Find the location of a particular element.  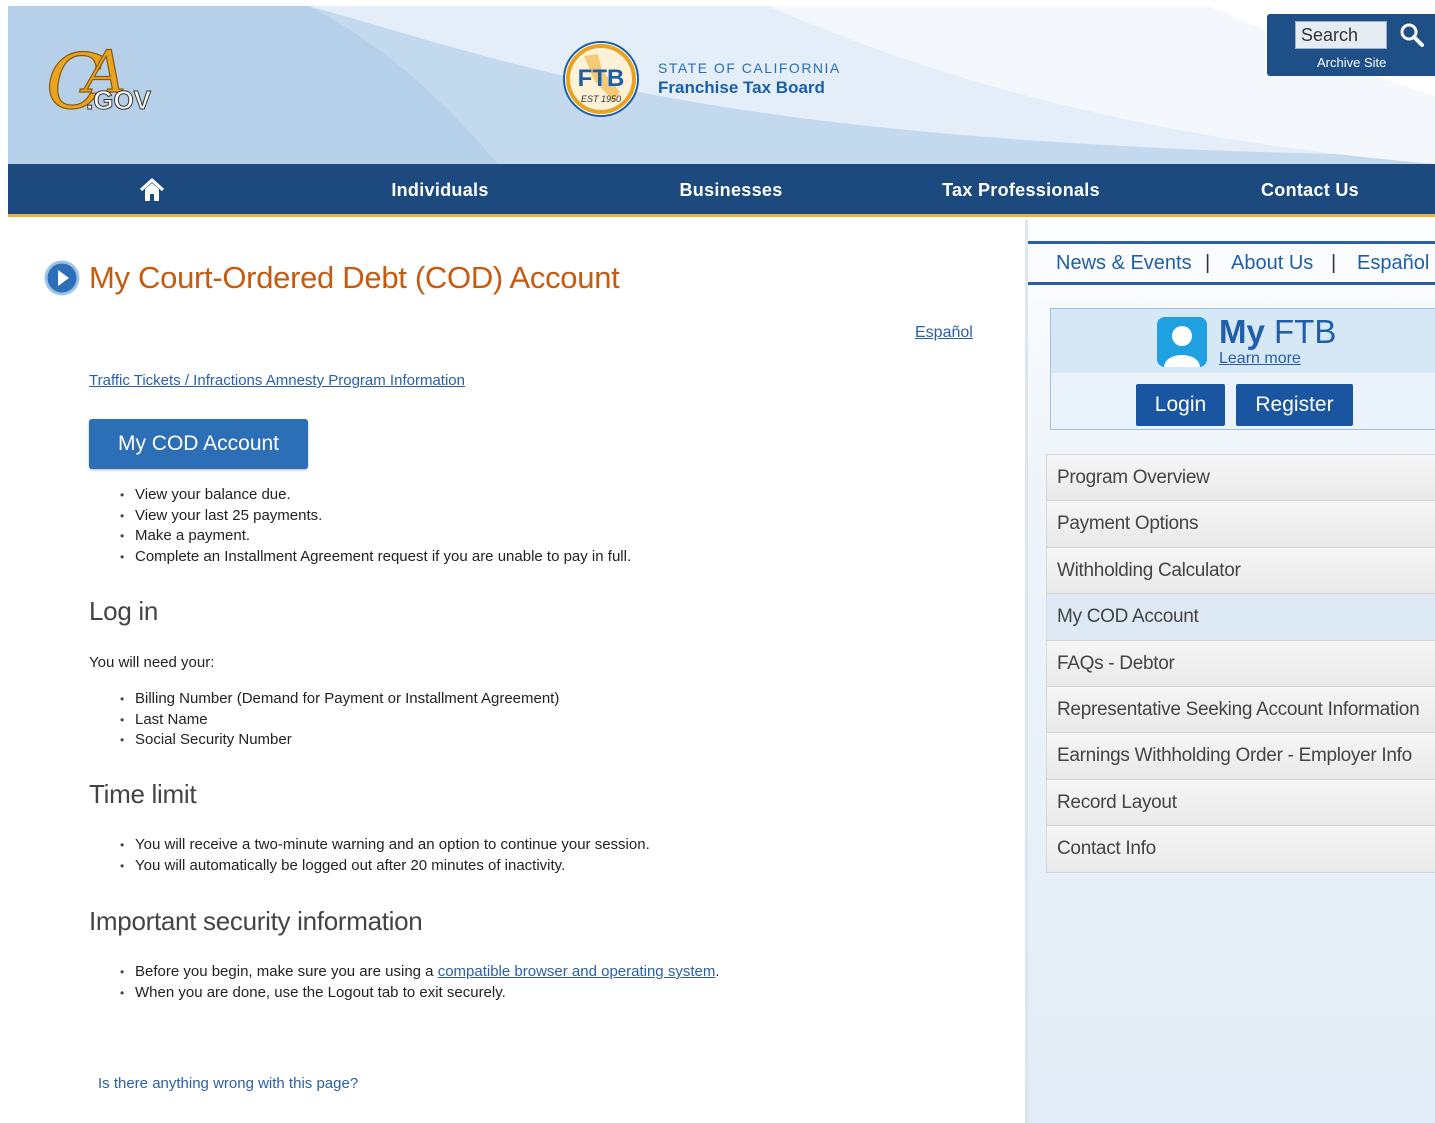

sidebar-item-record-layout: Record Layout is located at coordinates (1240, 803).